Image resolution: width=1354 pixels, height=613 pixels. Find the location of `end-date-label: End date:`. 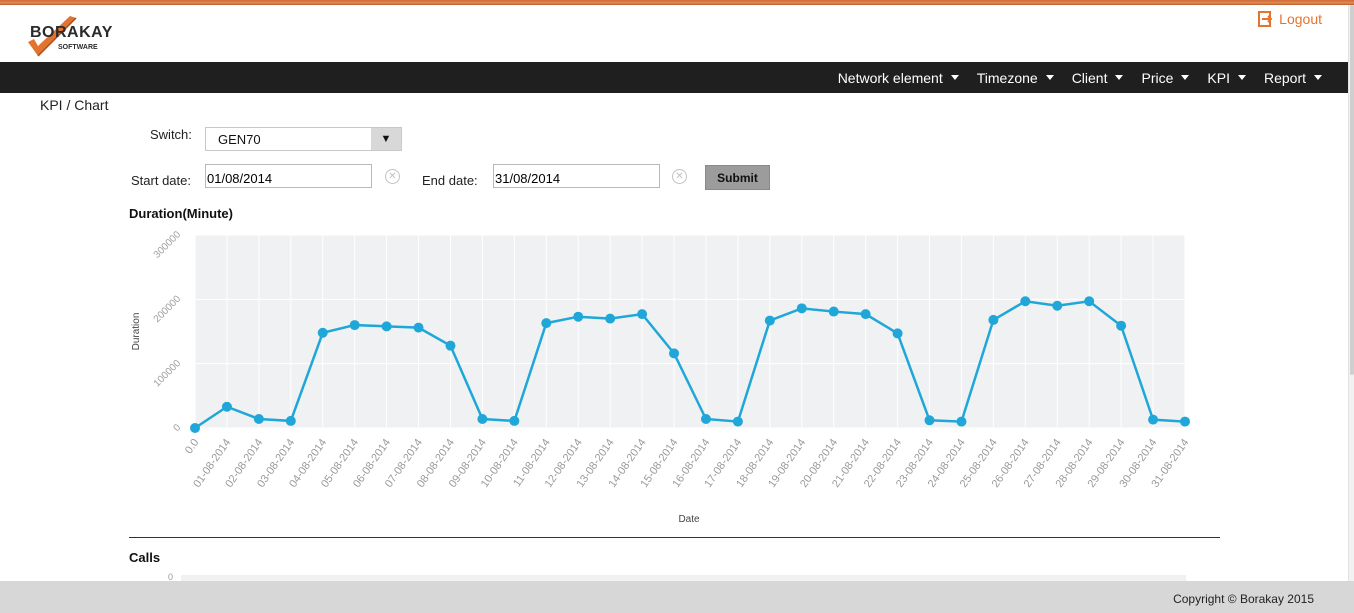

end-date-label: End date: is located at coordinates (450, 180).